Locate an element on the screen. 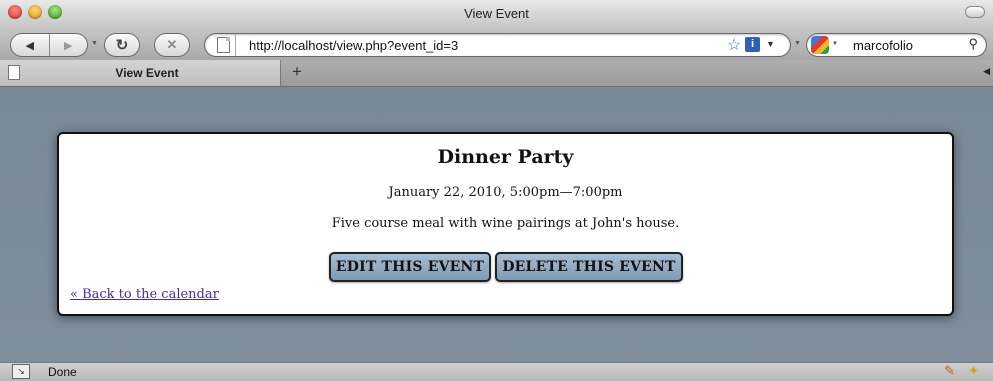 Image resolution: width=993 pixels, height=381 pixels. tab-label: View Event is located at coordinates (147, 73).